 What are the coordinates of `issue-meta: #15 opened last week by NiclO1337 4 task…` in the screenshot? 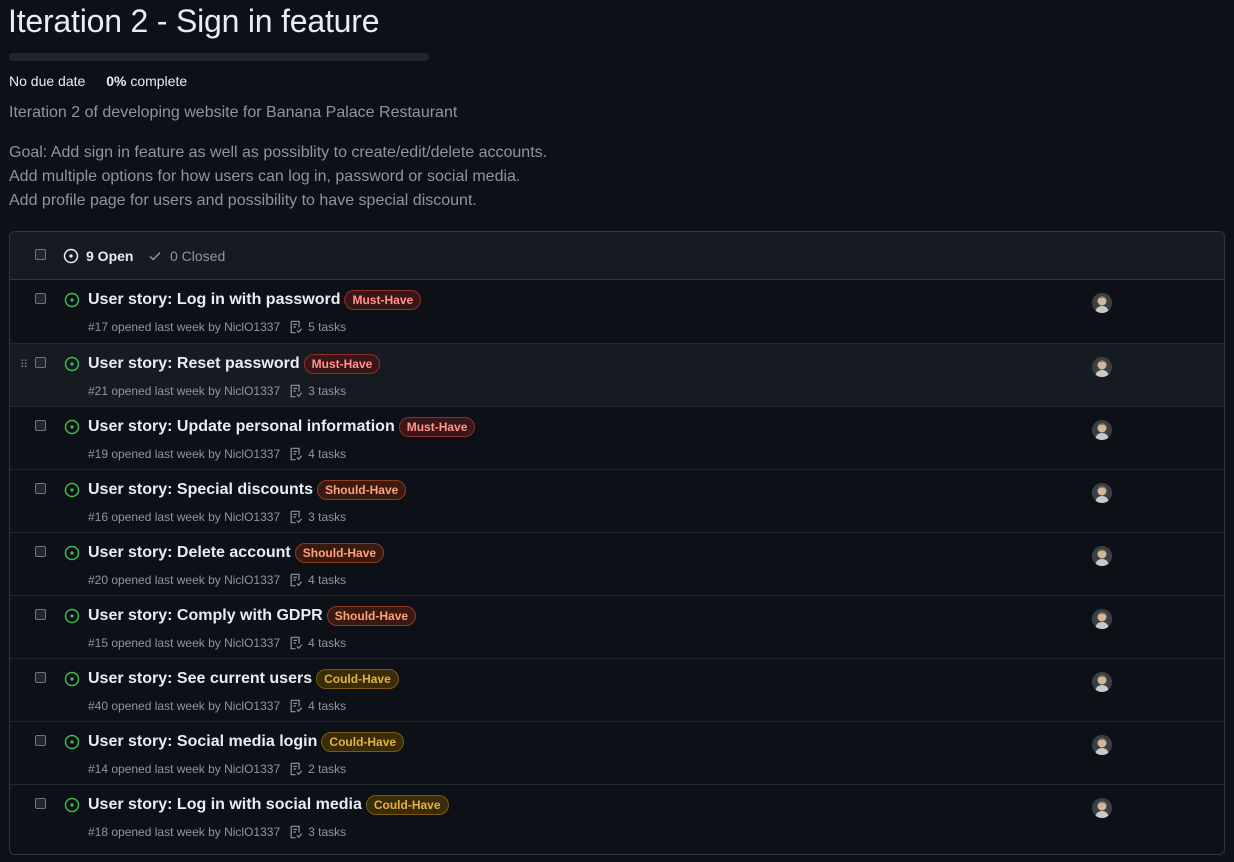 It's located at (217, 643).